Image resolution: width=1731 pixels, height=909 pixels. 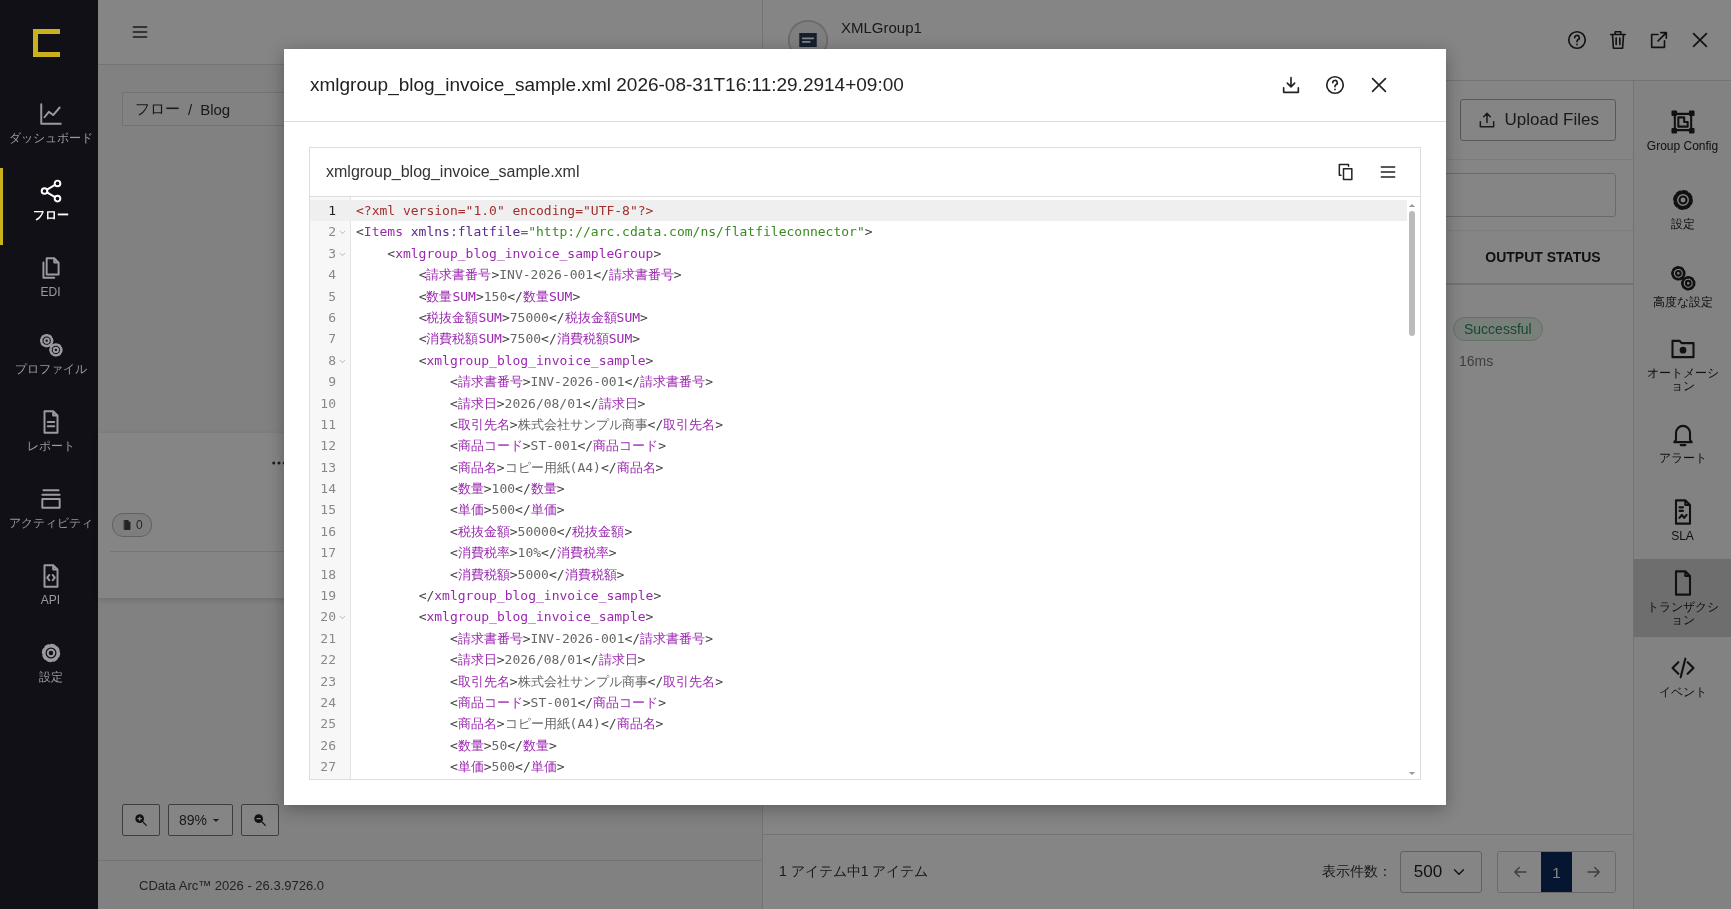 What do you see at coordinates (1476, 361) in the screenshot?
I see `duration-text: 16ms` at bounding box center [1476, 361].